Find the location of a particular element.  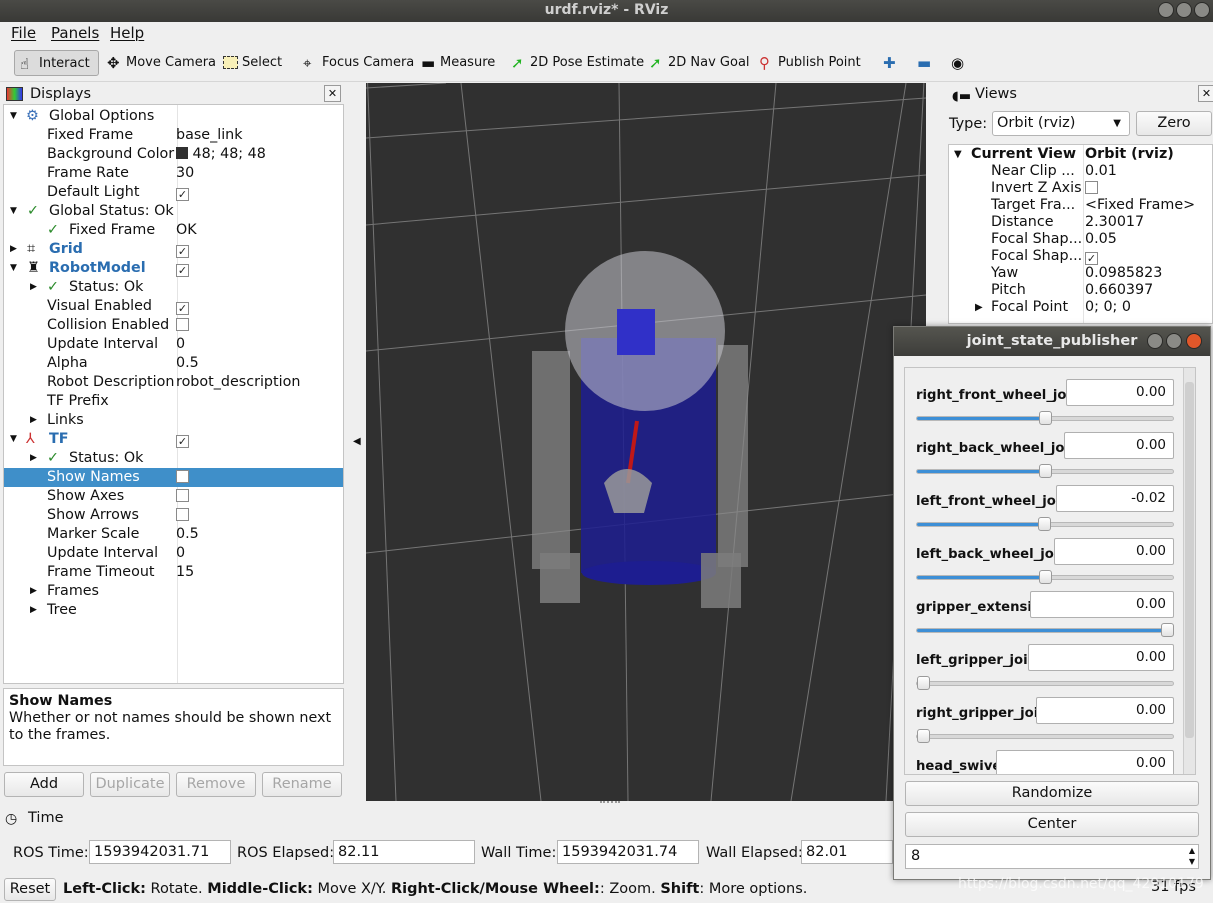

tree-row-global-status: ▼ ✓ Global Status: Ok is located at coordinates (173, 211).